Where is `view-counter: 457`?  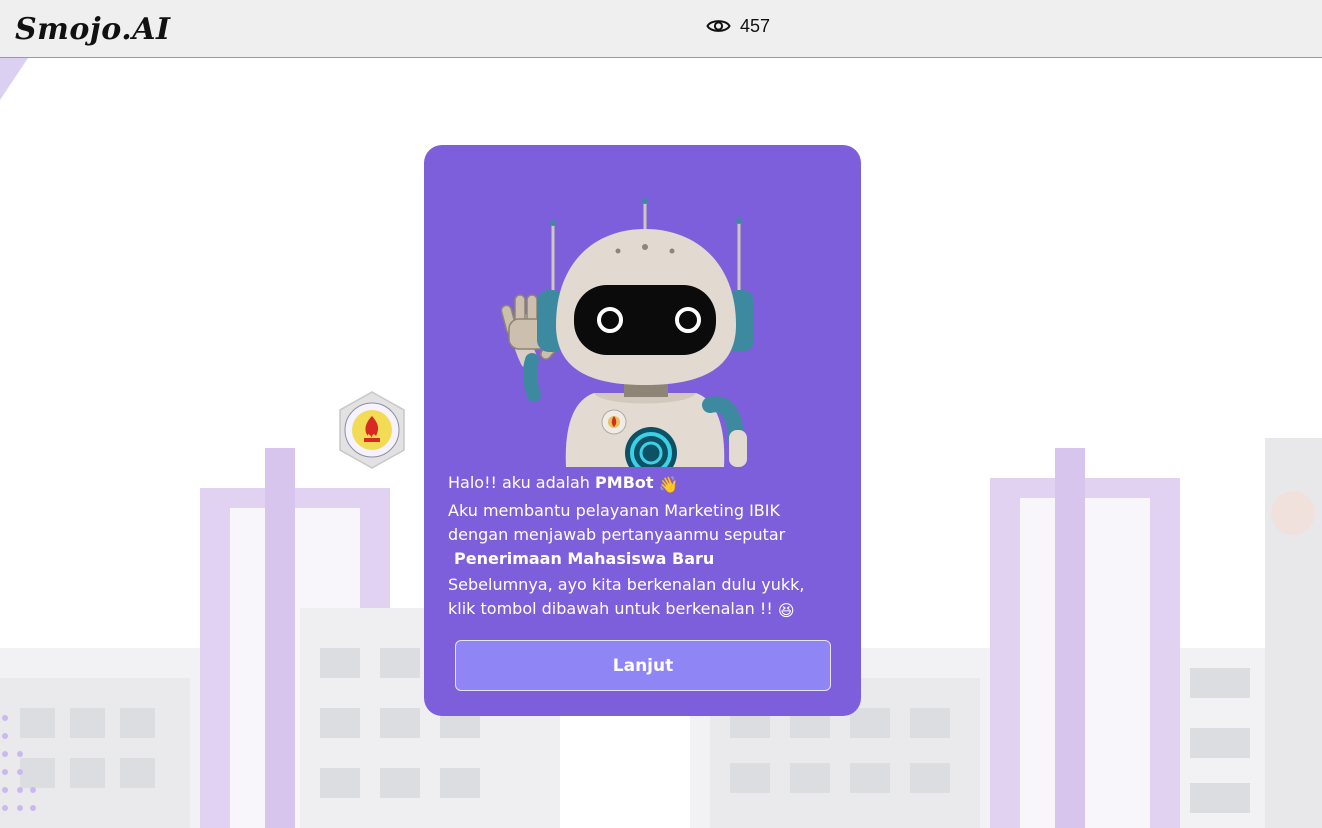 view-counter: 457 is located at coordinates (738, 26).